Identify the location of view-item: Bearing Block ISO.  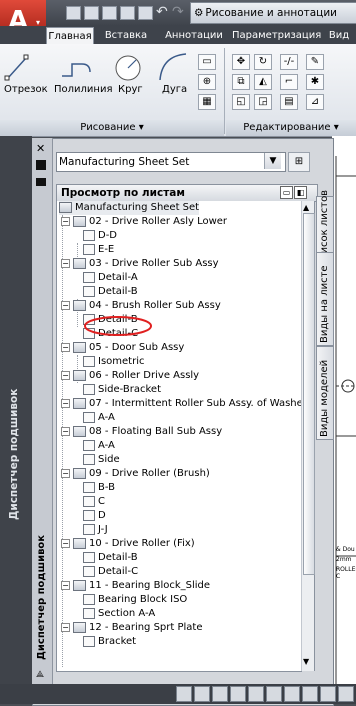
(135, 600).